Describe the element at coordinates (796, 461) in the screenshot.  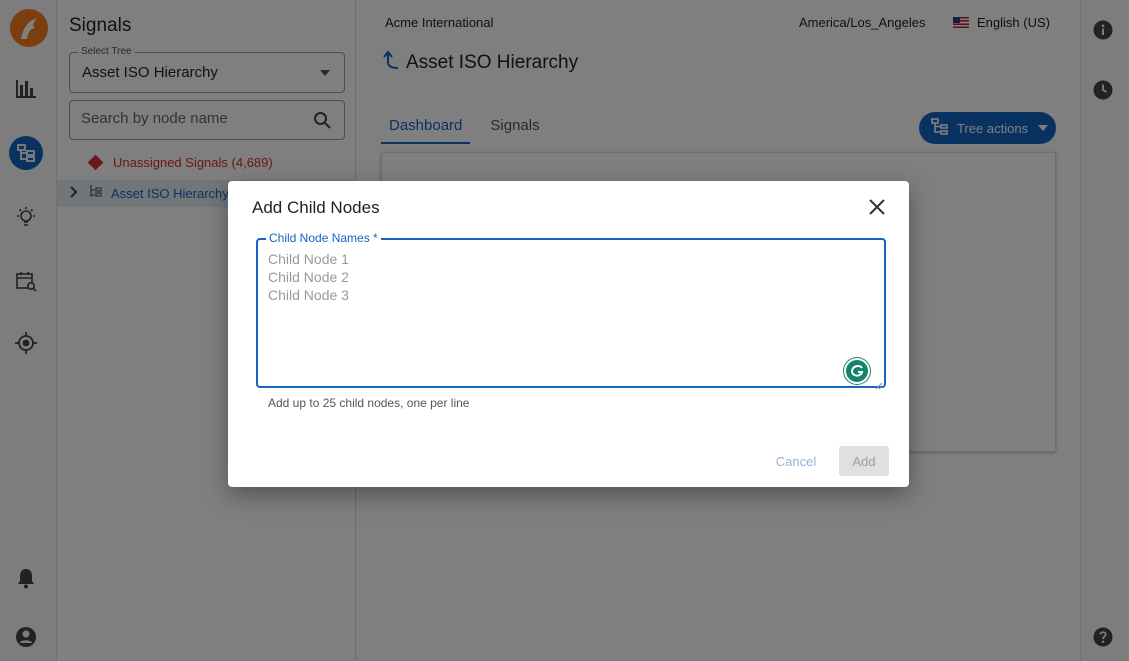
I see `cancel-button: Cancel` at that location.